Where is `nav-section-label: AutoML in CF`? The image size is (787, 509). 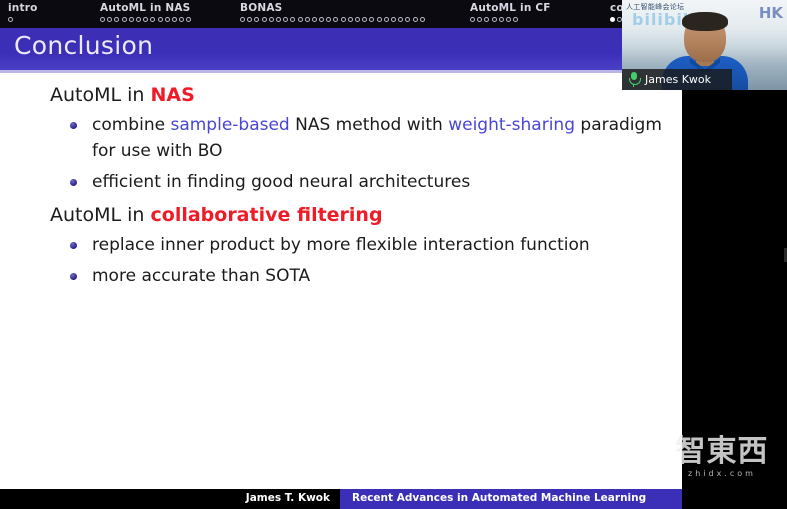 nav-section-label: AutoML in CF is located at coordinates (510, 8).